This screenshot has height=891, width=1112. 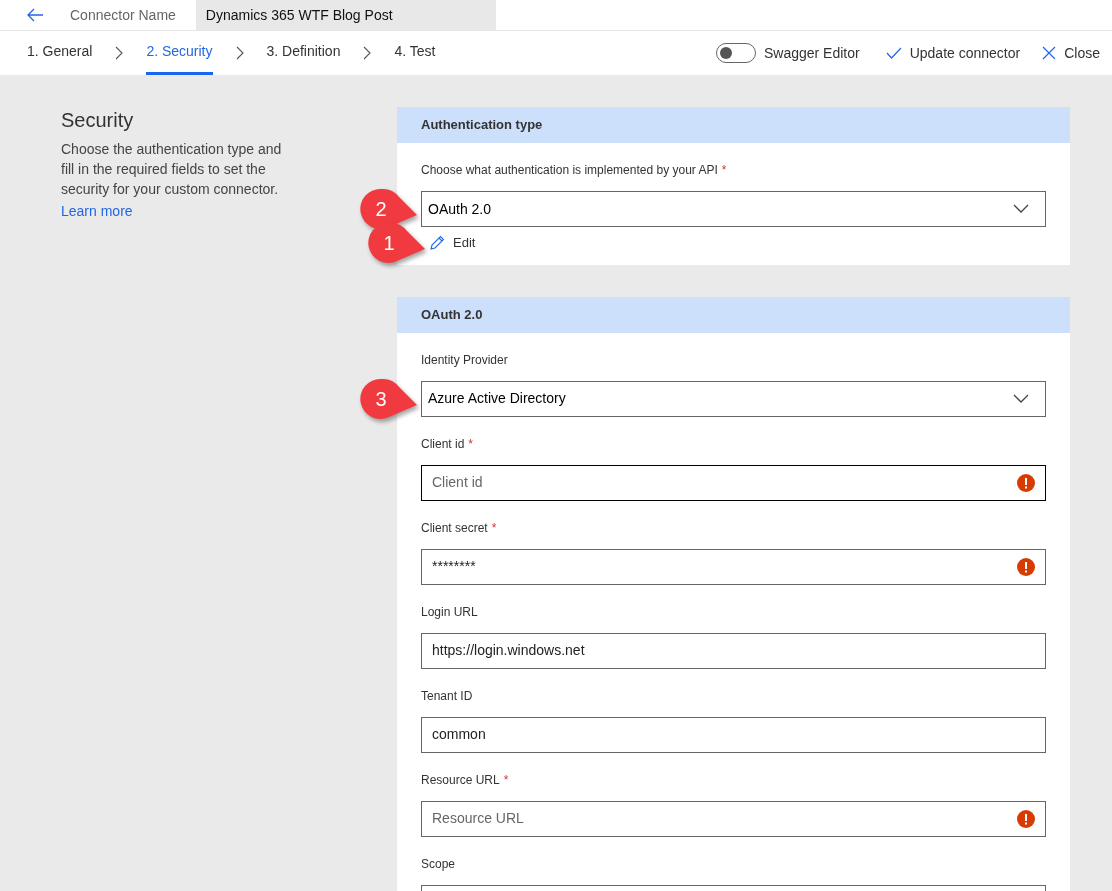 What do you see at coordinates (569, 170) in the screenshot?
I see `field-label: Choose what authentication is implemented by your API` at bounding box center [569, 170].